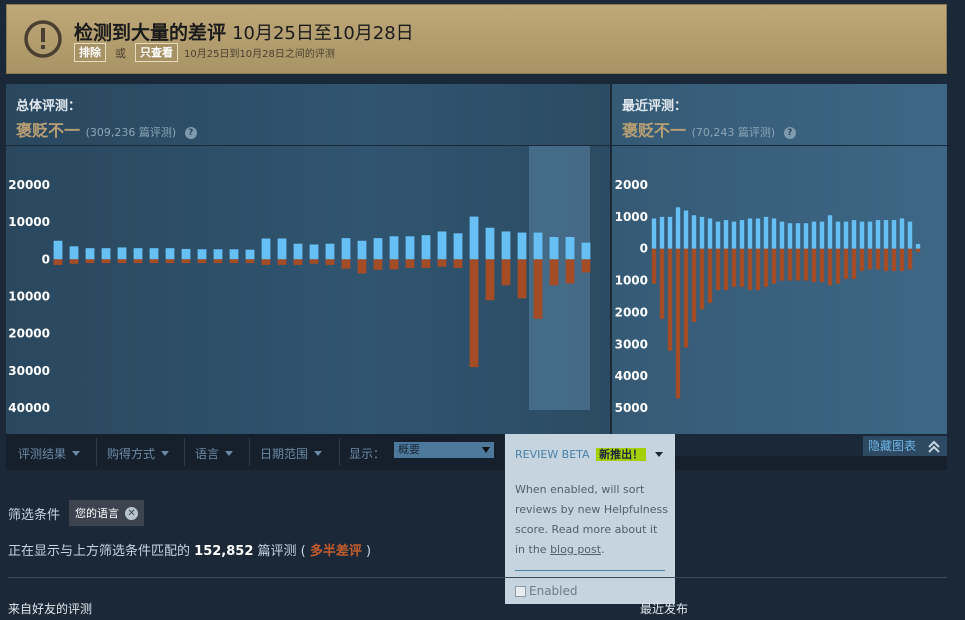 Image resolution: width=965 pixels, height=620 pixels. What do you see at coordinates (156, 52) in the screenshot?
I see `only-view-button: 只查看` at bounding box center [156, 52].